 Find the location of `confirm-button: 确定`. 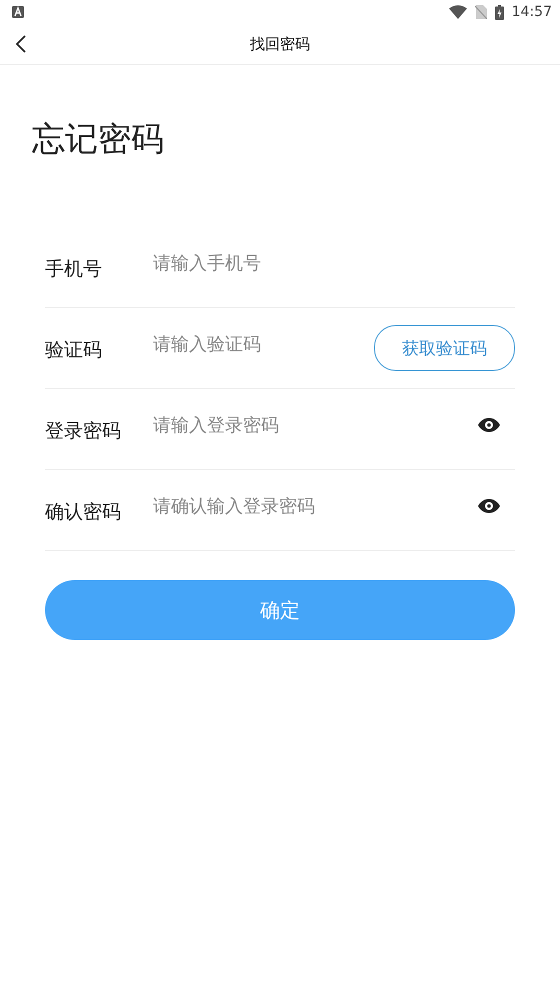

confirm-button: 确定 is located at coordinates (280, 610).